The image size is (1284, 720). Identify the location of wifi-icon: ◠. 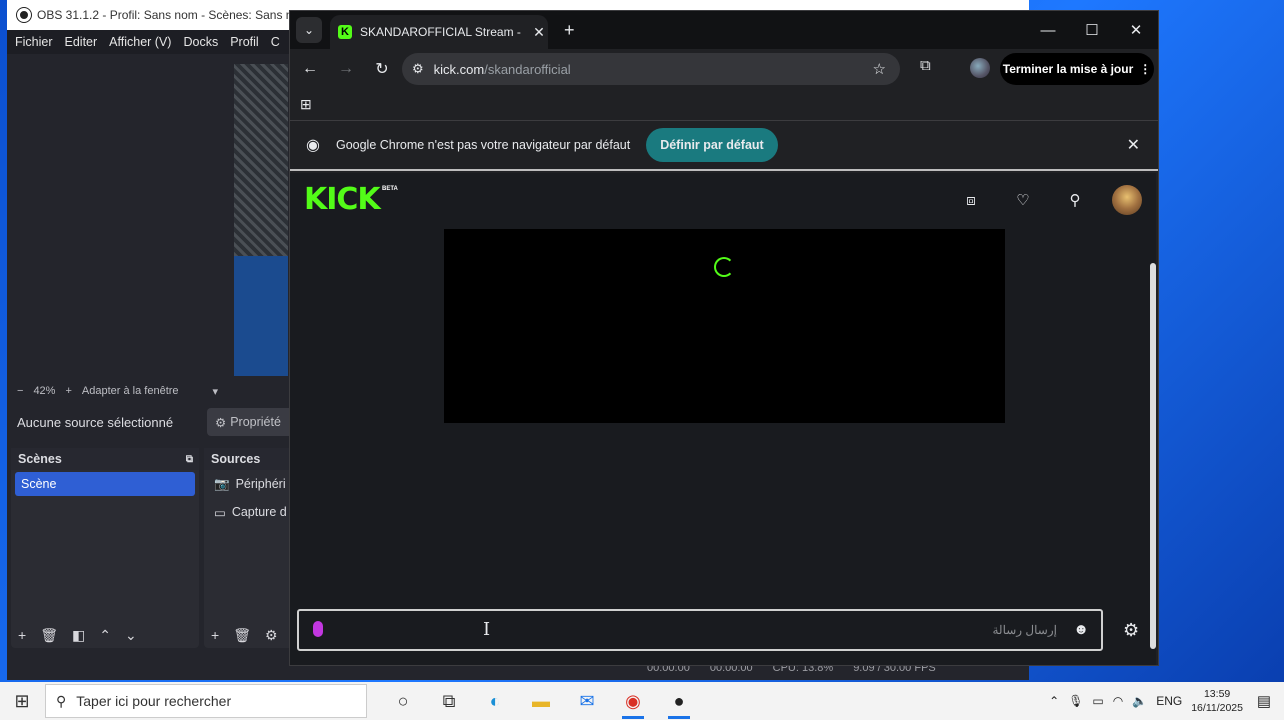
(1118, 701).